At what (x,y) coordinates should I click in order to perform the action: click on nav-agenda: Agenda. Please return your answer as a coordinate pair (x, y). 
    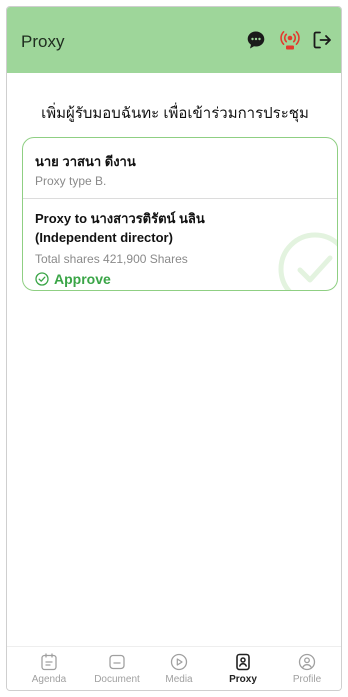
    Looking at the image, I should click on (49, 668).